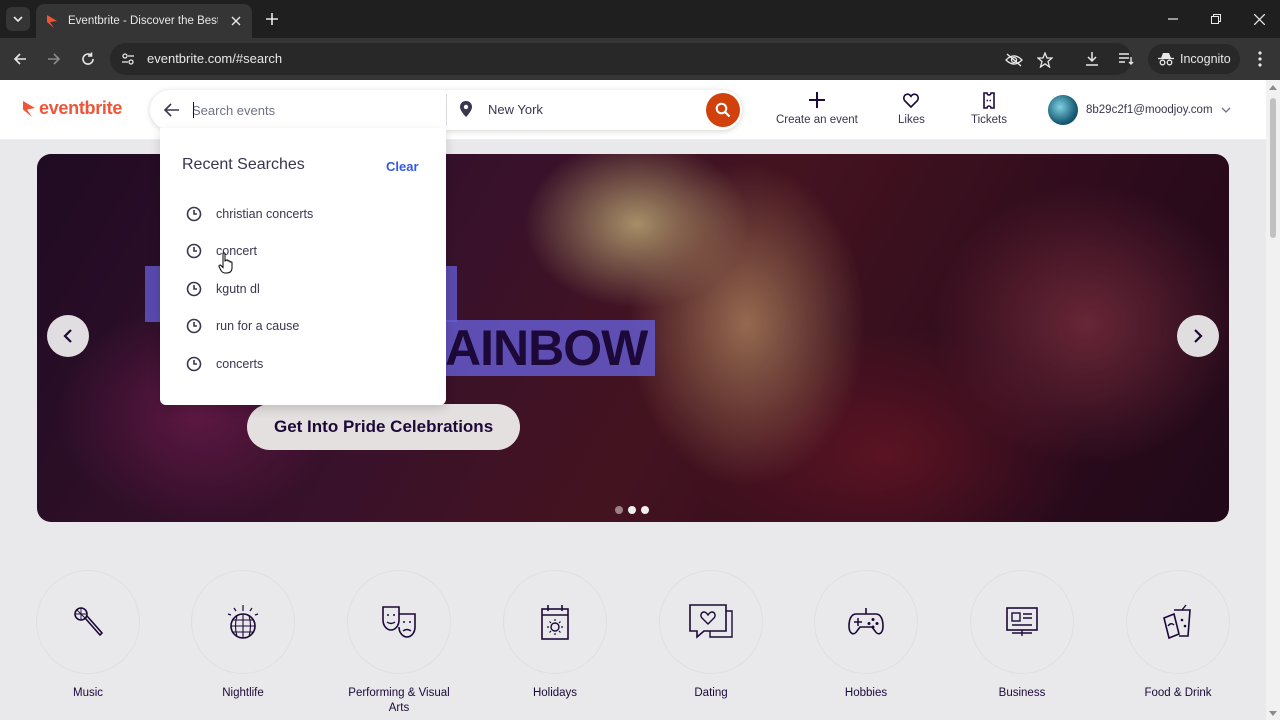 This screenshot has width=1280, height=720. What do you see at coordinates (238, 289) in the screenshot?
I see `recent-search-label: kgutn dl` at bounding box center [238, 289].